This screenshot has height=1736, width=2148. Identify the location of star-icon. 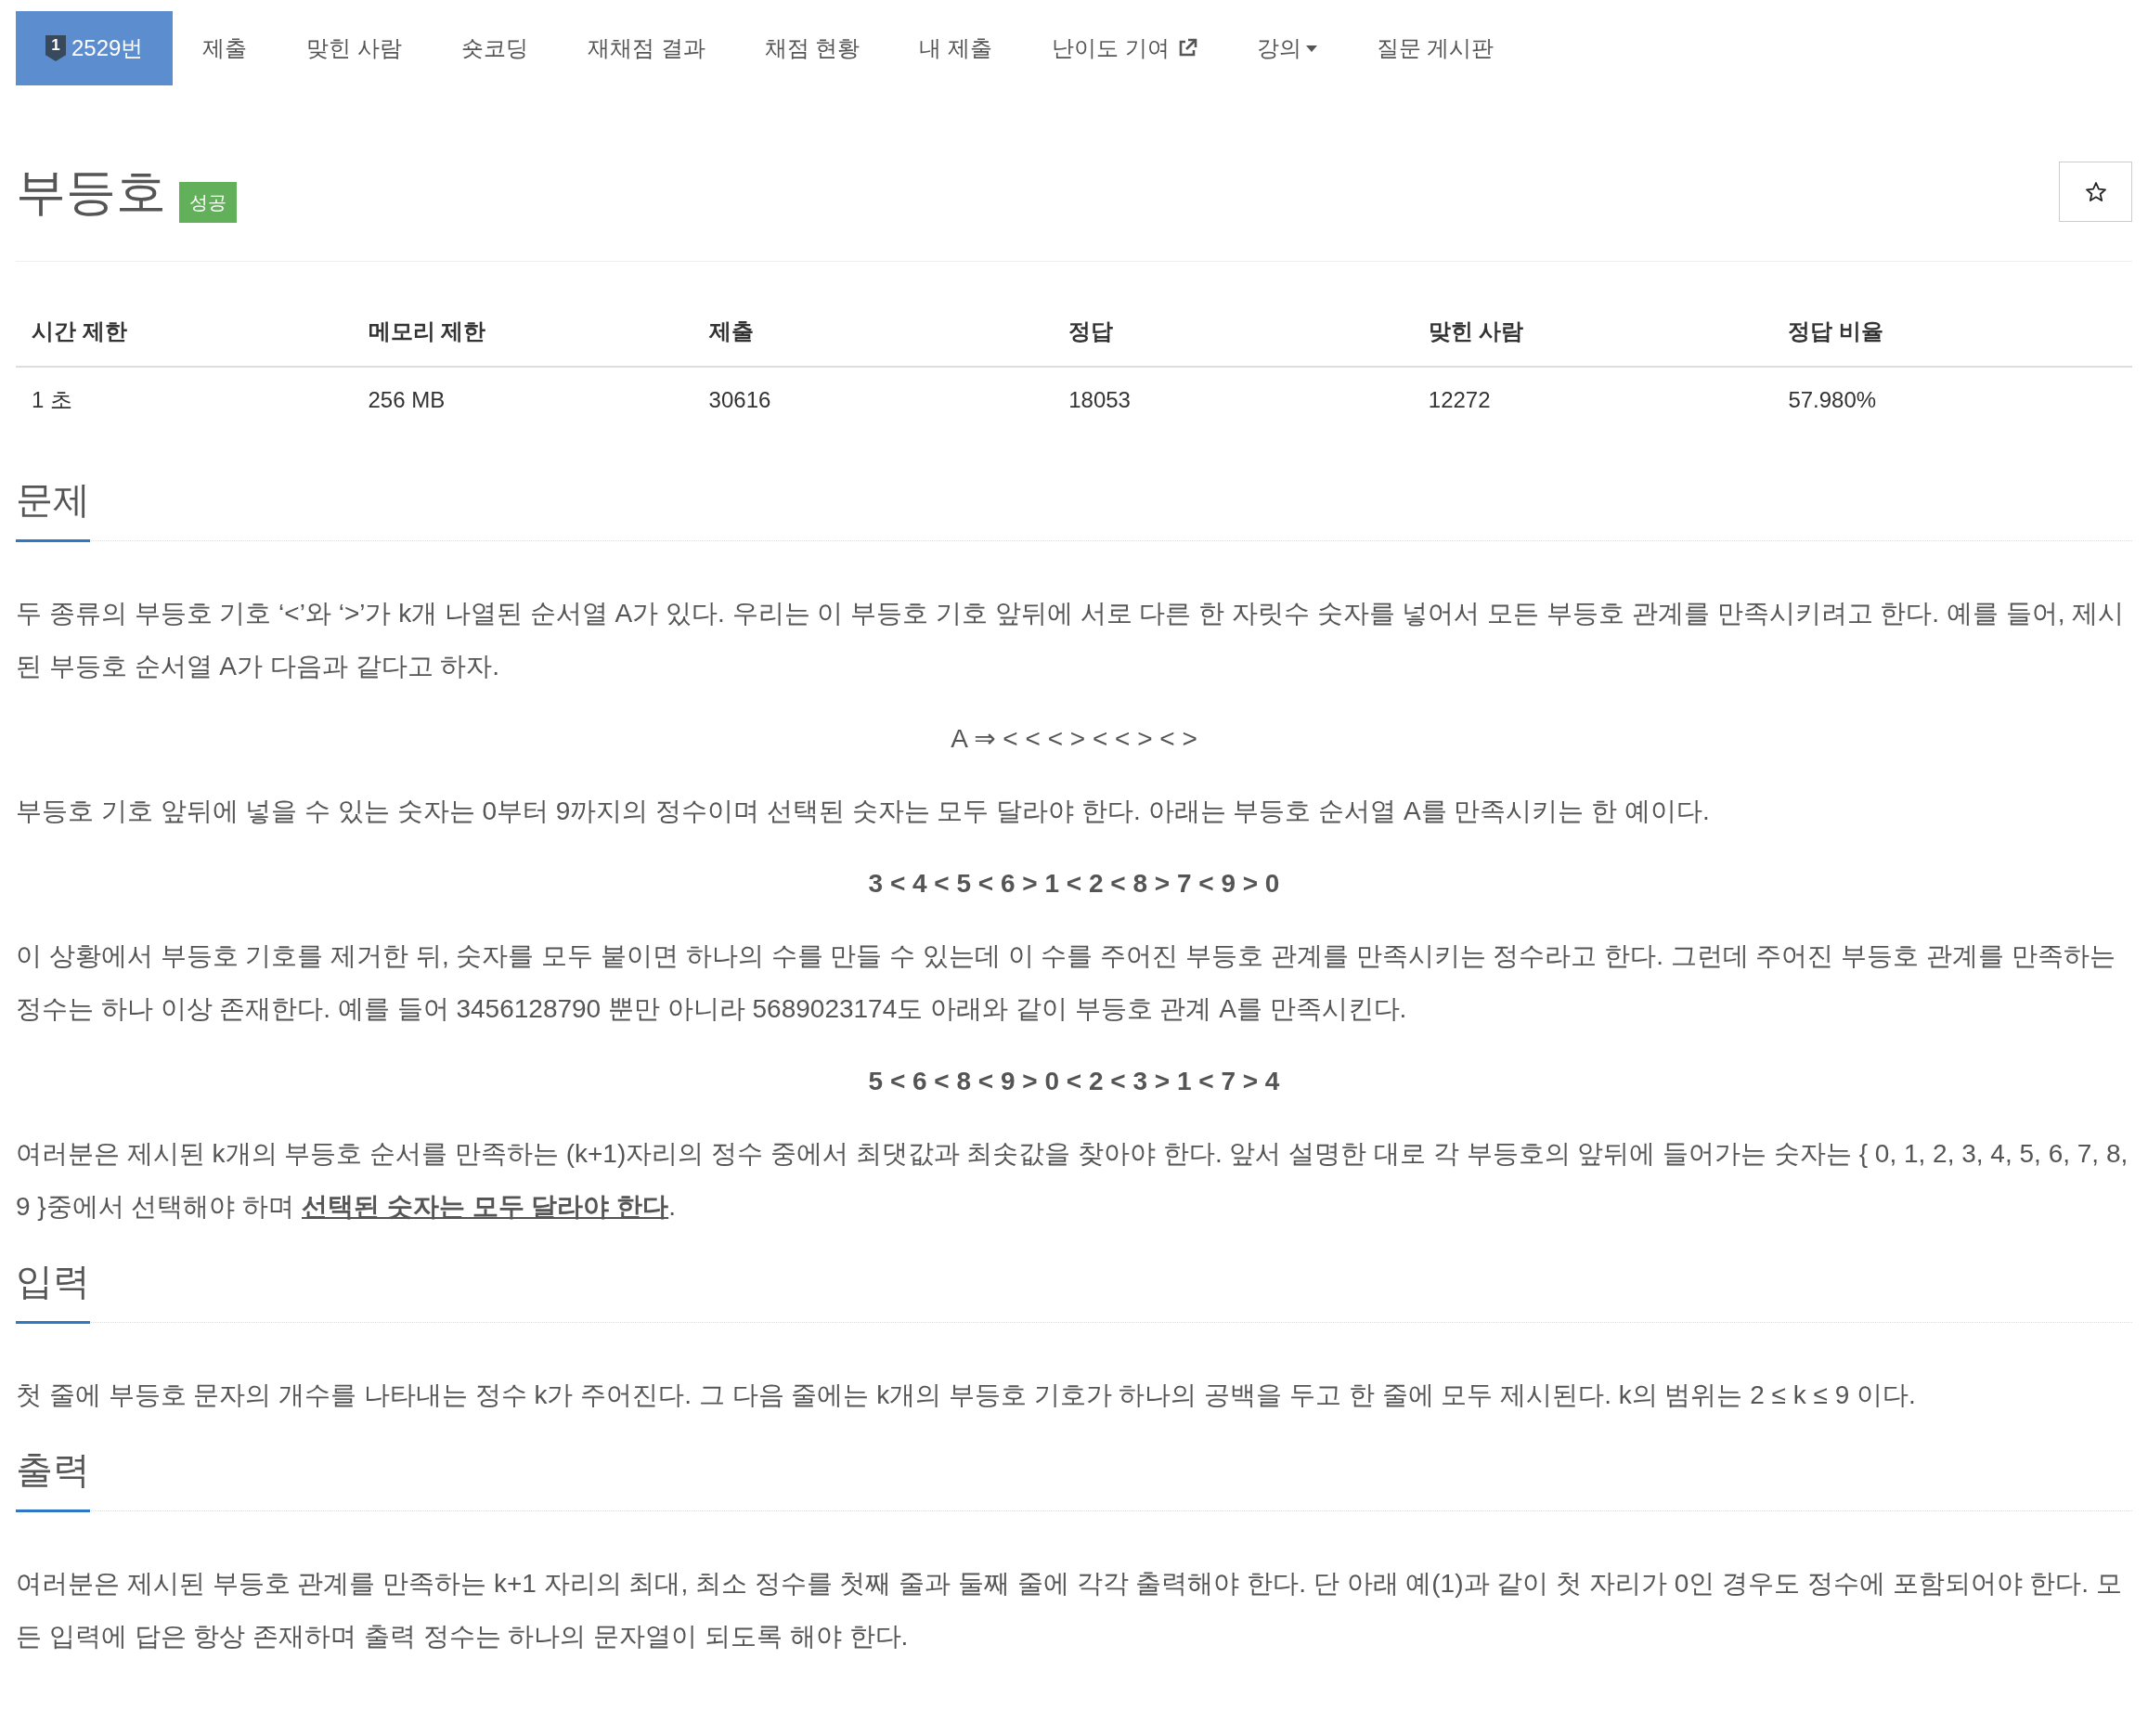
(2095, 191).